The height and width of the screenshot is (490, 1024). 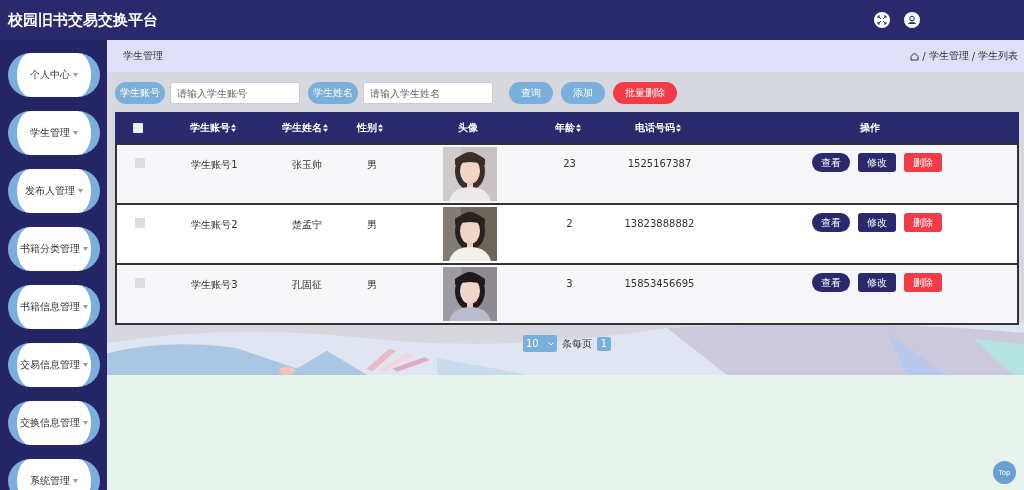 I want to click on page-title: 学生管理, so click(x=143, y=56).